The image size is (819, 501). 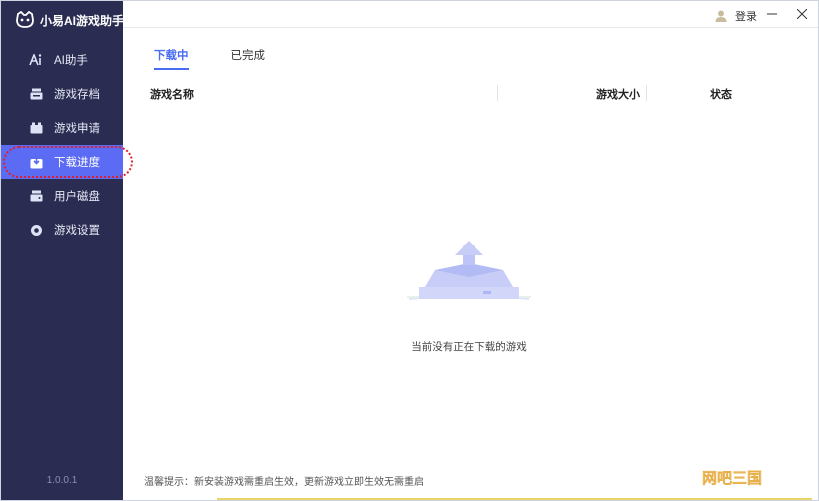 What do you see at coordinates (469, 347) in the screenshot?
I see `empty-state-message: 当前没有正在下载的游戏` at bounding box center [469, 347].